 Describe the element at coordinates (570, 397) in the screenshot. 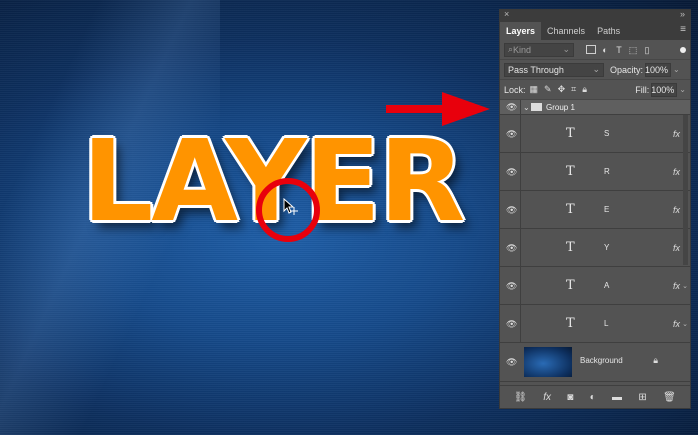

I see `add-mask-icon: ◙` at that location.